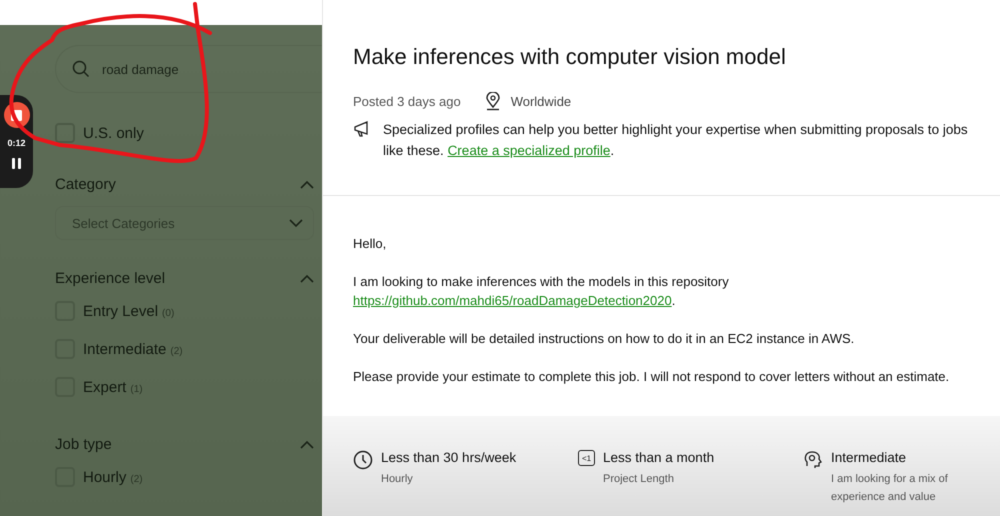  I want to click on description-paragraph: Please provide your estimate to complete this job. I will not respond to cover letters without an estimate., so click(651, 377).